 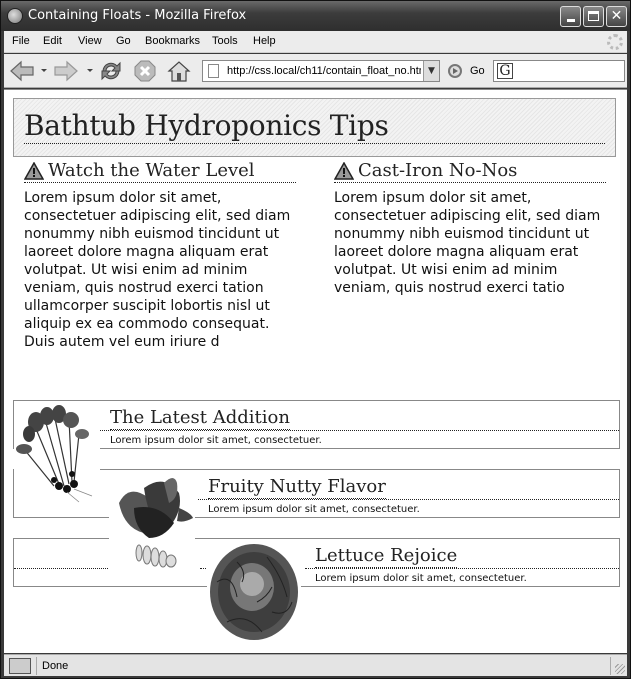 I want to click on go-button: Go, so click(x=477, y=71).